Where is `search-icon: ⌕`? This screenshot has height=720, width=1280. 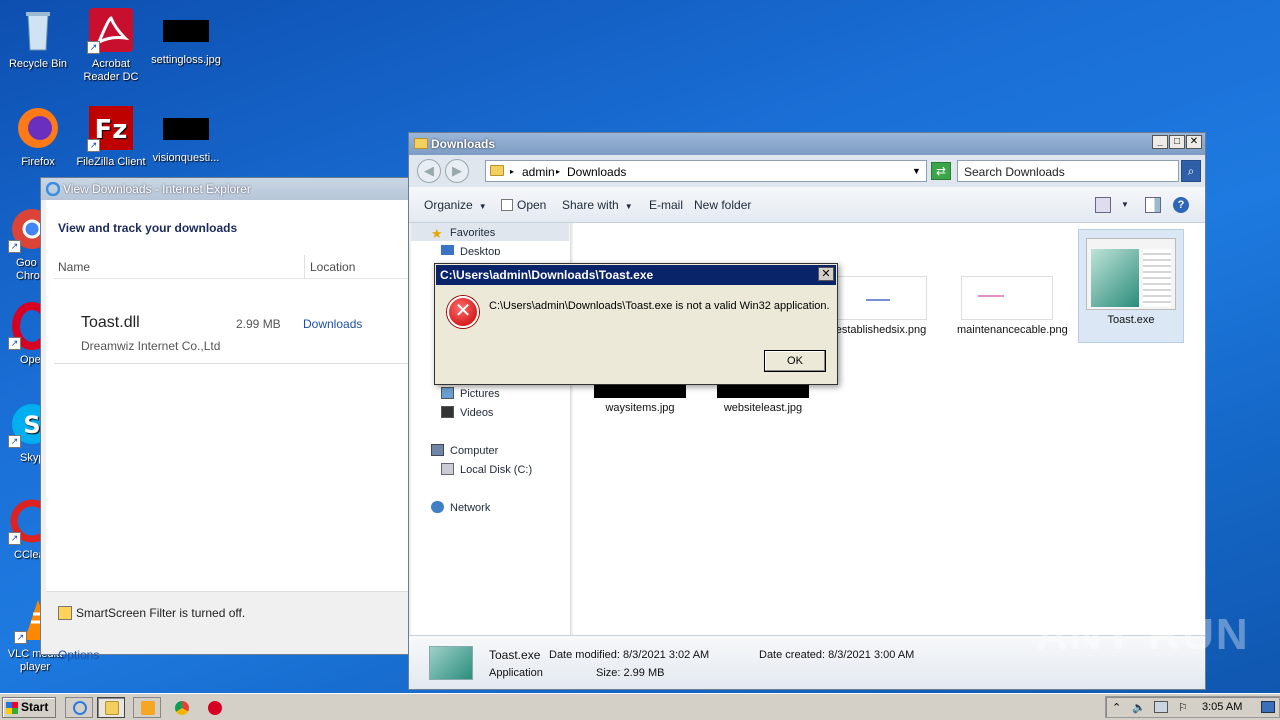 search-icon: ⌕ is located at coordinates (1191, 171).